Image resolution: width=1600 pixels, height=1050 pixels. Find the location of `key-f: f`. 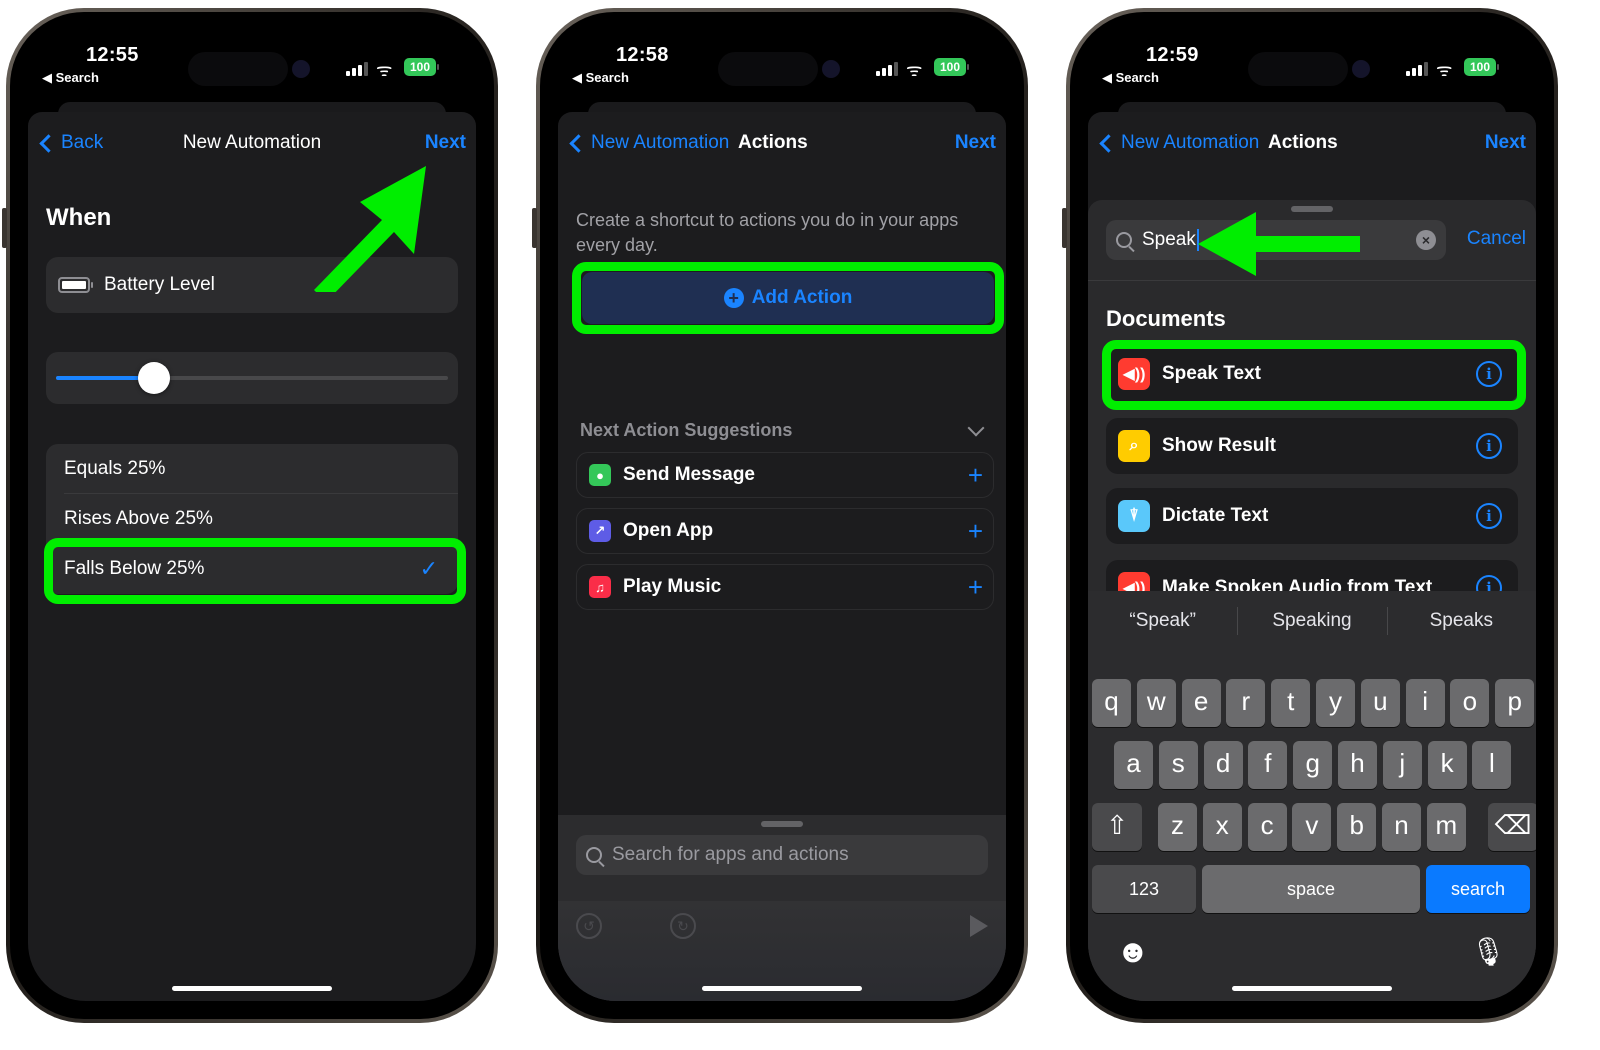

key-f: f is located at coordinates (1268, 765).